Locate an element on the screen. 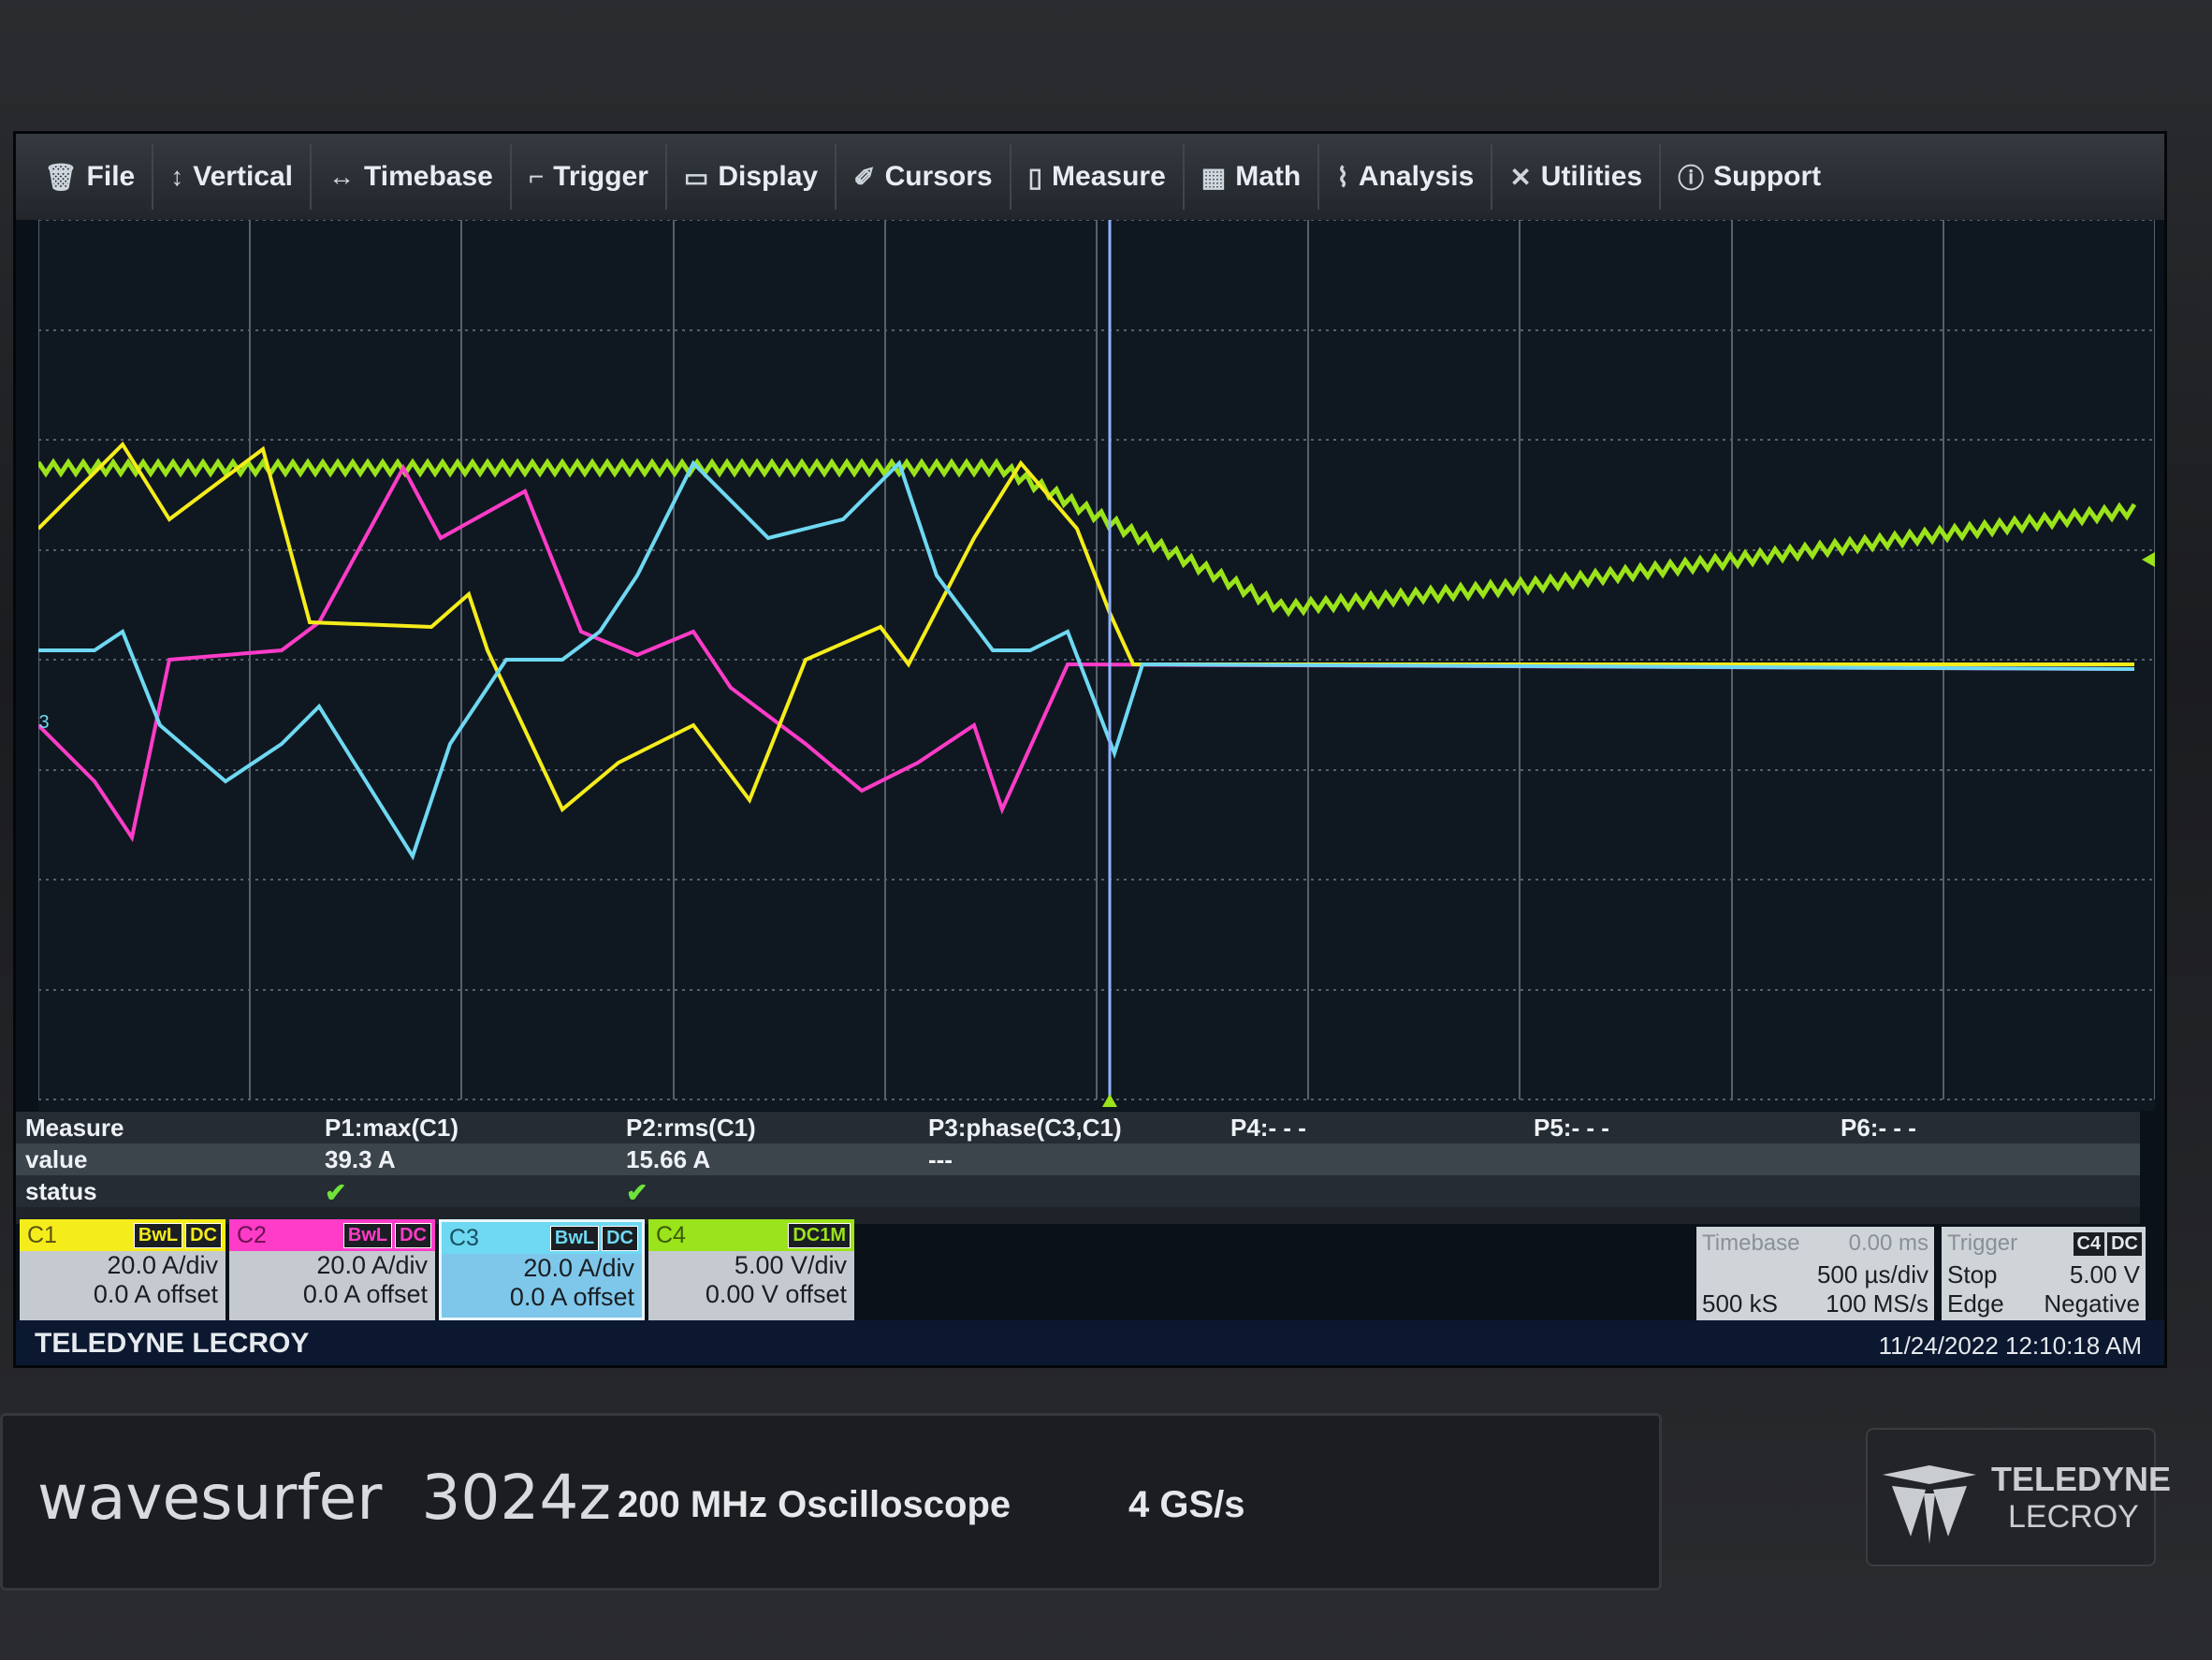 This screenshot has width=2212, height=1660. screen-footer: TELEDYNE LECROY 11/24/2022 12:10:18 AM is located at coordinates (1090, 1342).